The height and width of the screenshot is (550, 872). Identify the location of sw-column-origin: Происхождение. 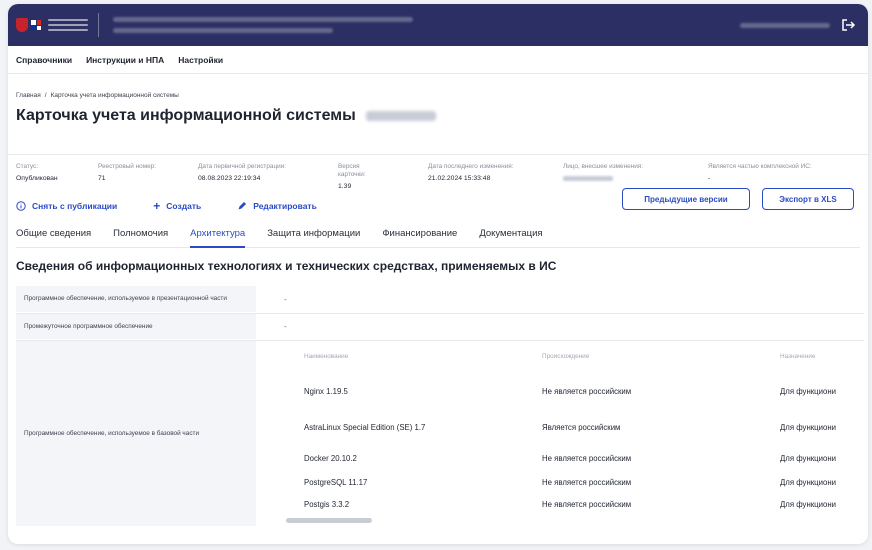
(566, 356).